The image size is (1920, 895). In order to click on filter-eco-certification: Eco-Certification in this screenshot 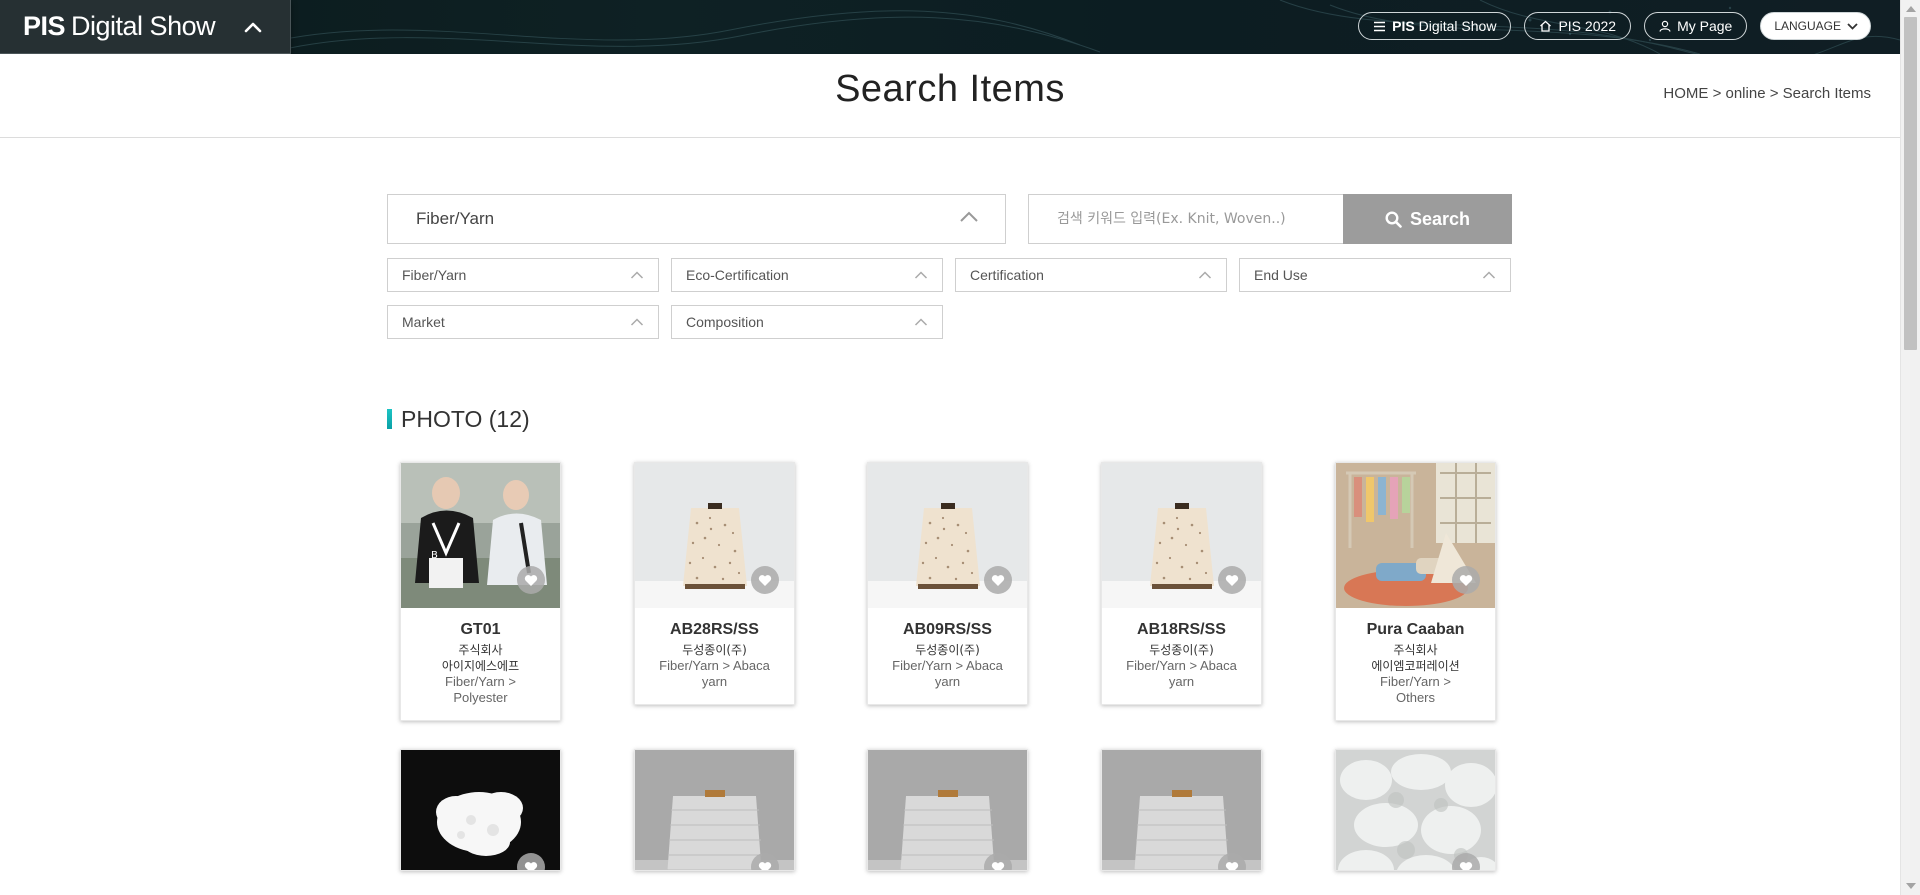, I will do `click(807, 275)`.